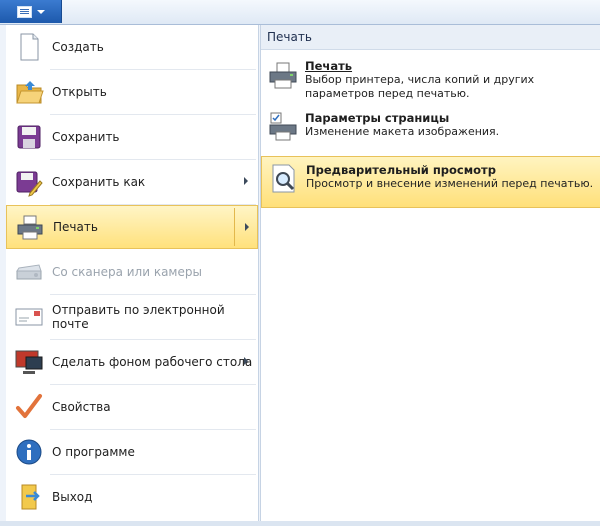  I want to click on open-folder-icon, so click(29, 92).